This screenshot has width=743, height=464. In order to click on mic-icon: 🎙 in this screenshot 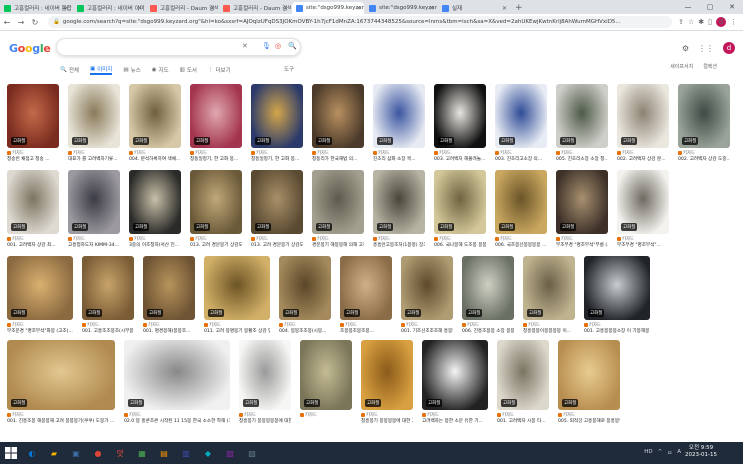, I will do `click(266, 46)`.